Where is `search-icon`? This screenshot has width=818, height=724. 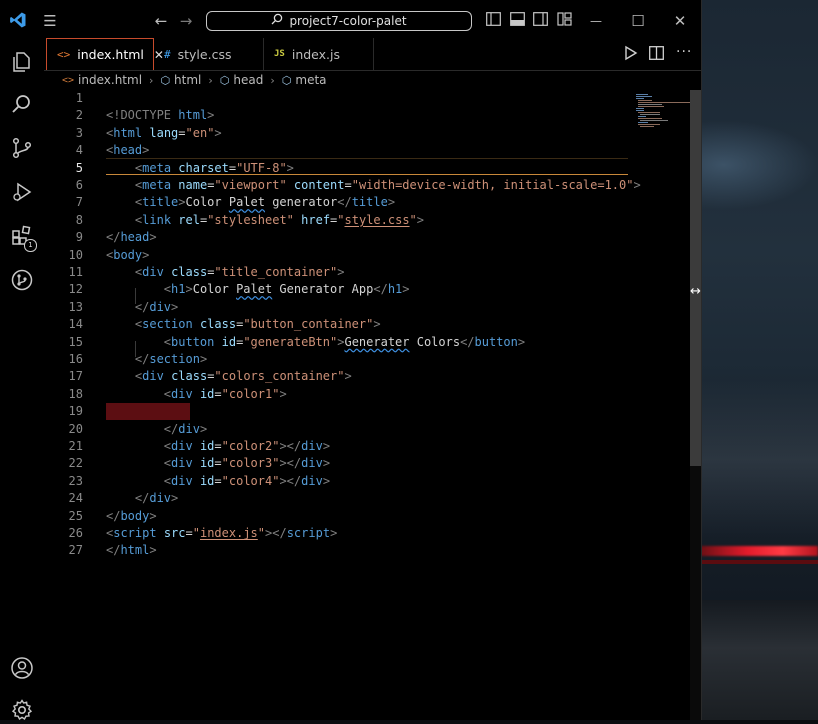
search-icon is located at coordinates (277, 21).